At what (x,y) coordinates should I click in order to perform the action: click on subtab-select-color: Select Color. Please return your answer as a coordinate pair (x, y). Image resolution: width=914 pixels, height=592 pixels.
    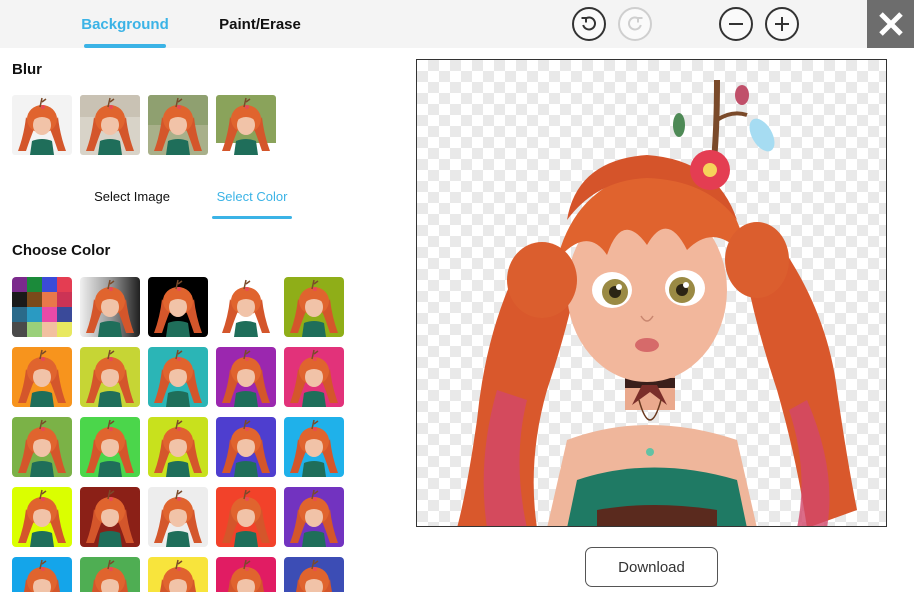
    Looking at the image, I should click on (252, 204).